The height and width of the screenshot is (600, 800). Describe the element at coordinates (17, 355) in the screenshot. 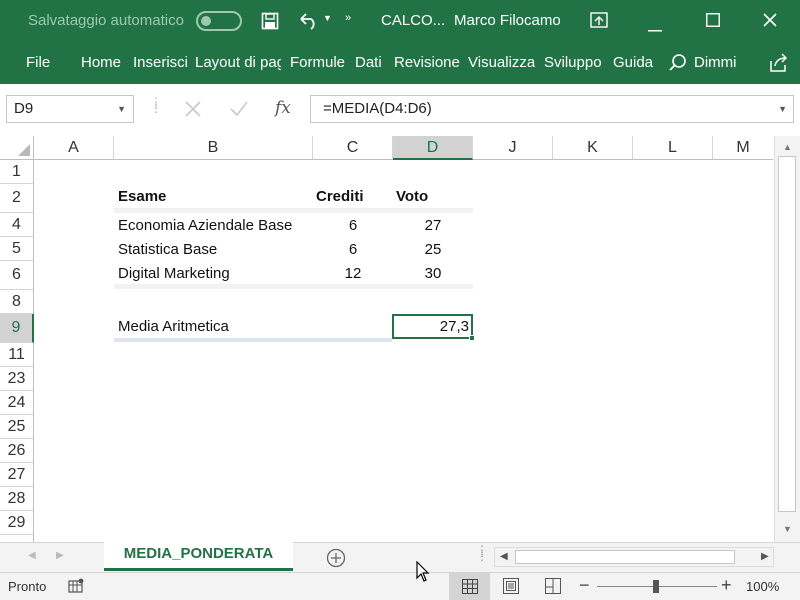

I see `row-header-11: 11` at that location.